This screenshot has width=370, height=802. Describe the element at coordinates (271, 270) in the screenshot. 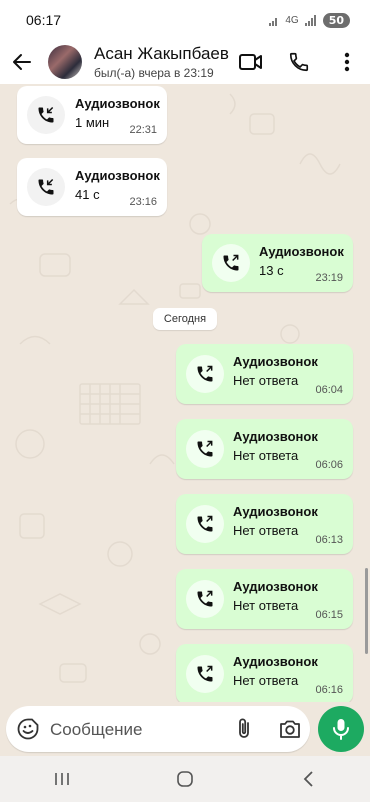

I see `call-duration: 13 с` at that location.